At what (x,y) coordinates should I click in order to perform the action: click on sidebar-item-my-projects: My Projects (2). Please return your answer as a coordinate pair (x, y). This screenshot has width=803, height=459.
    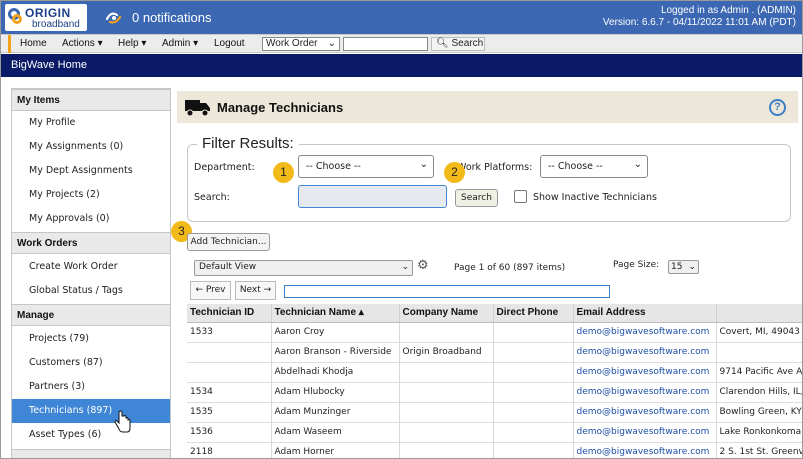
    Looking at the image, I should click on (91, 195).